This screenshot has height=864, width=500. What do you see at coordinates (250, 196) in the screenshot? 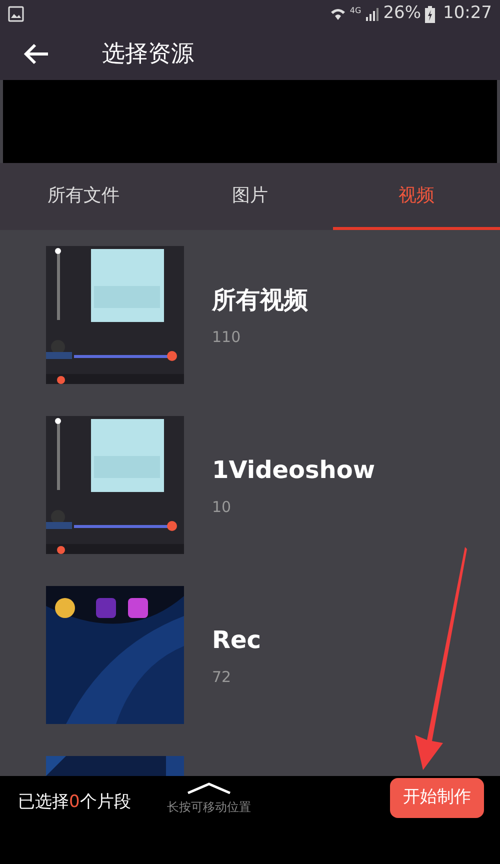
I see `tab: 图片` at bounding box center [250, 196].